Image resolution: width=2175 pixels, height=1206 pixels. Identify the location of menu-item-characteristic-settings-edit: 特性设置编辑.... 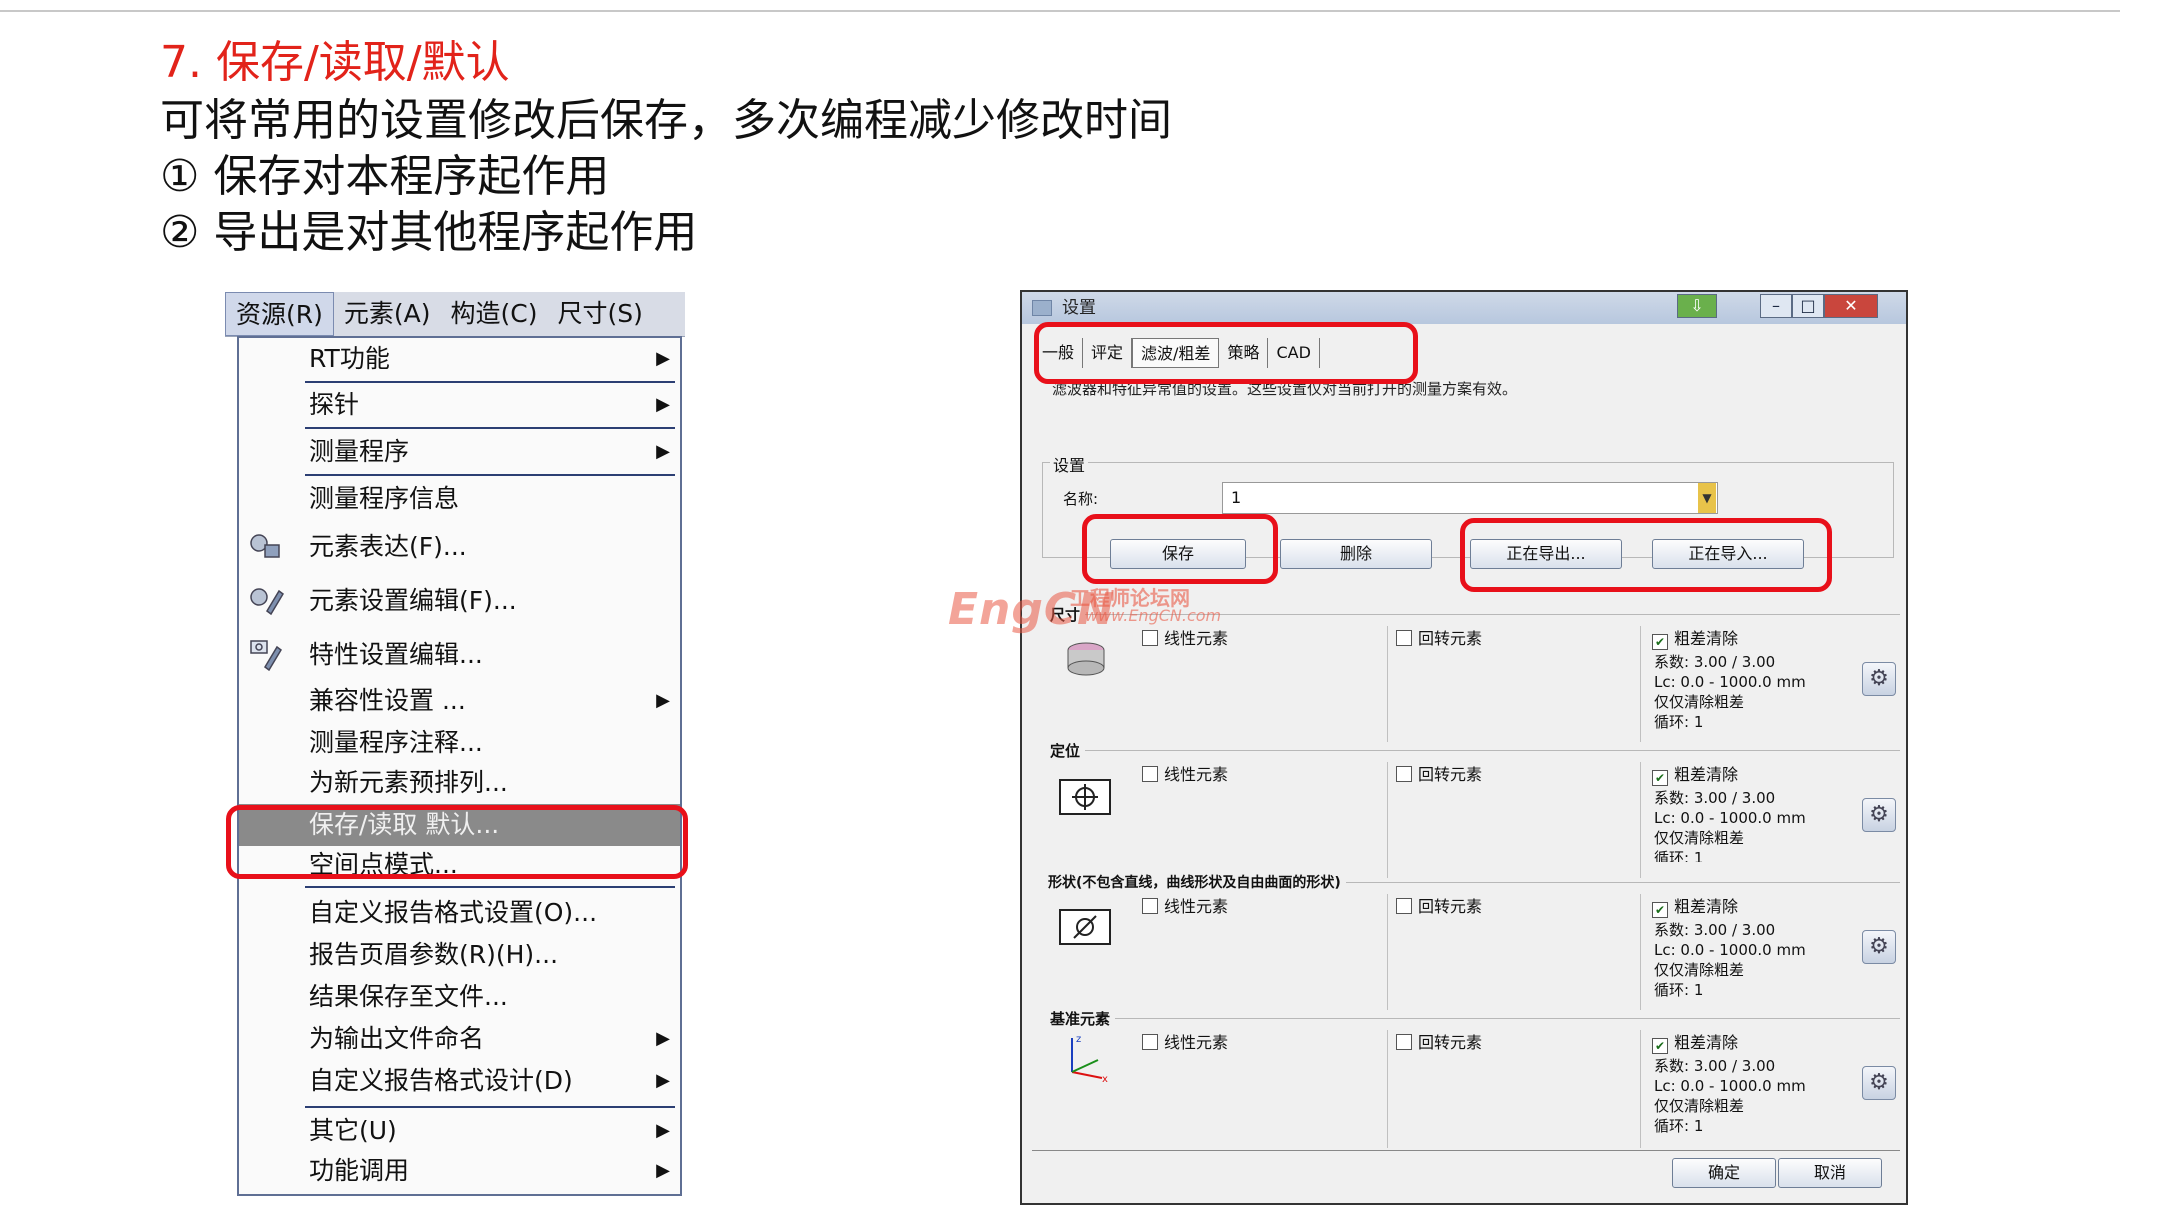
(459, 655).